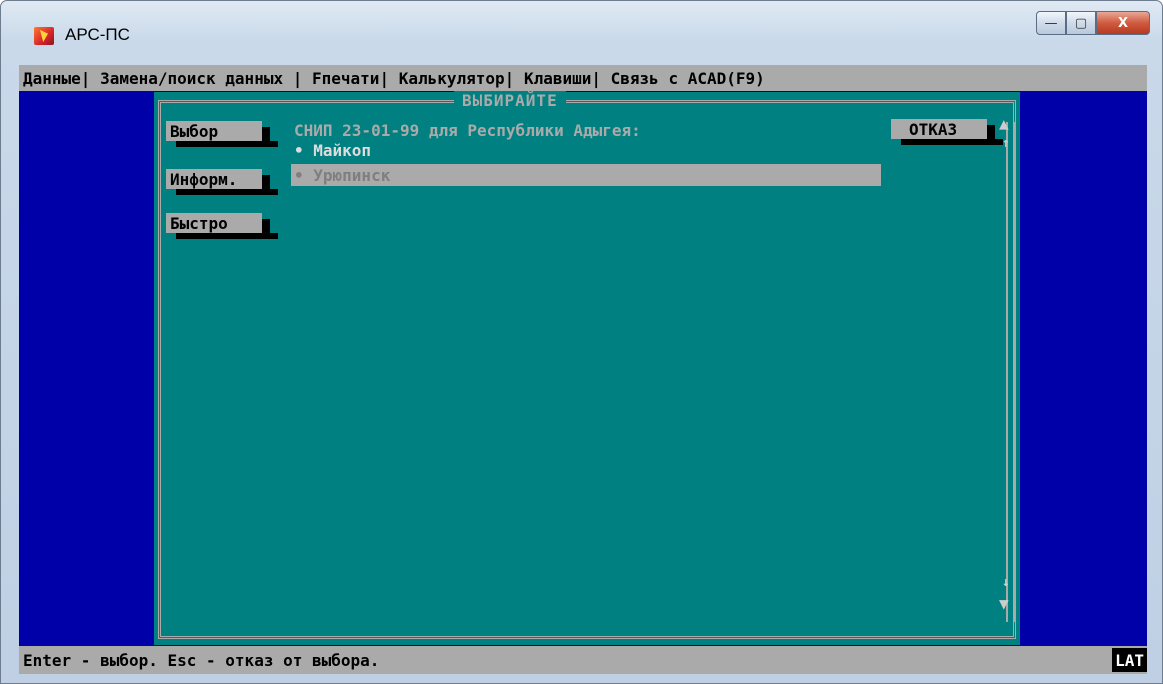 The width and height of the screenshot is (1163, 684). I want to click on scroll-up-icon: ↑, so click(1006, 143).